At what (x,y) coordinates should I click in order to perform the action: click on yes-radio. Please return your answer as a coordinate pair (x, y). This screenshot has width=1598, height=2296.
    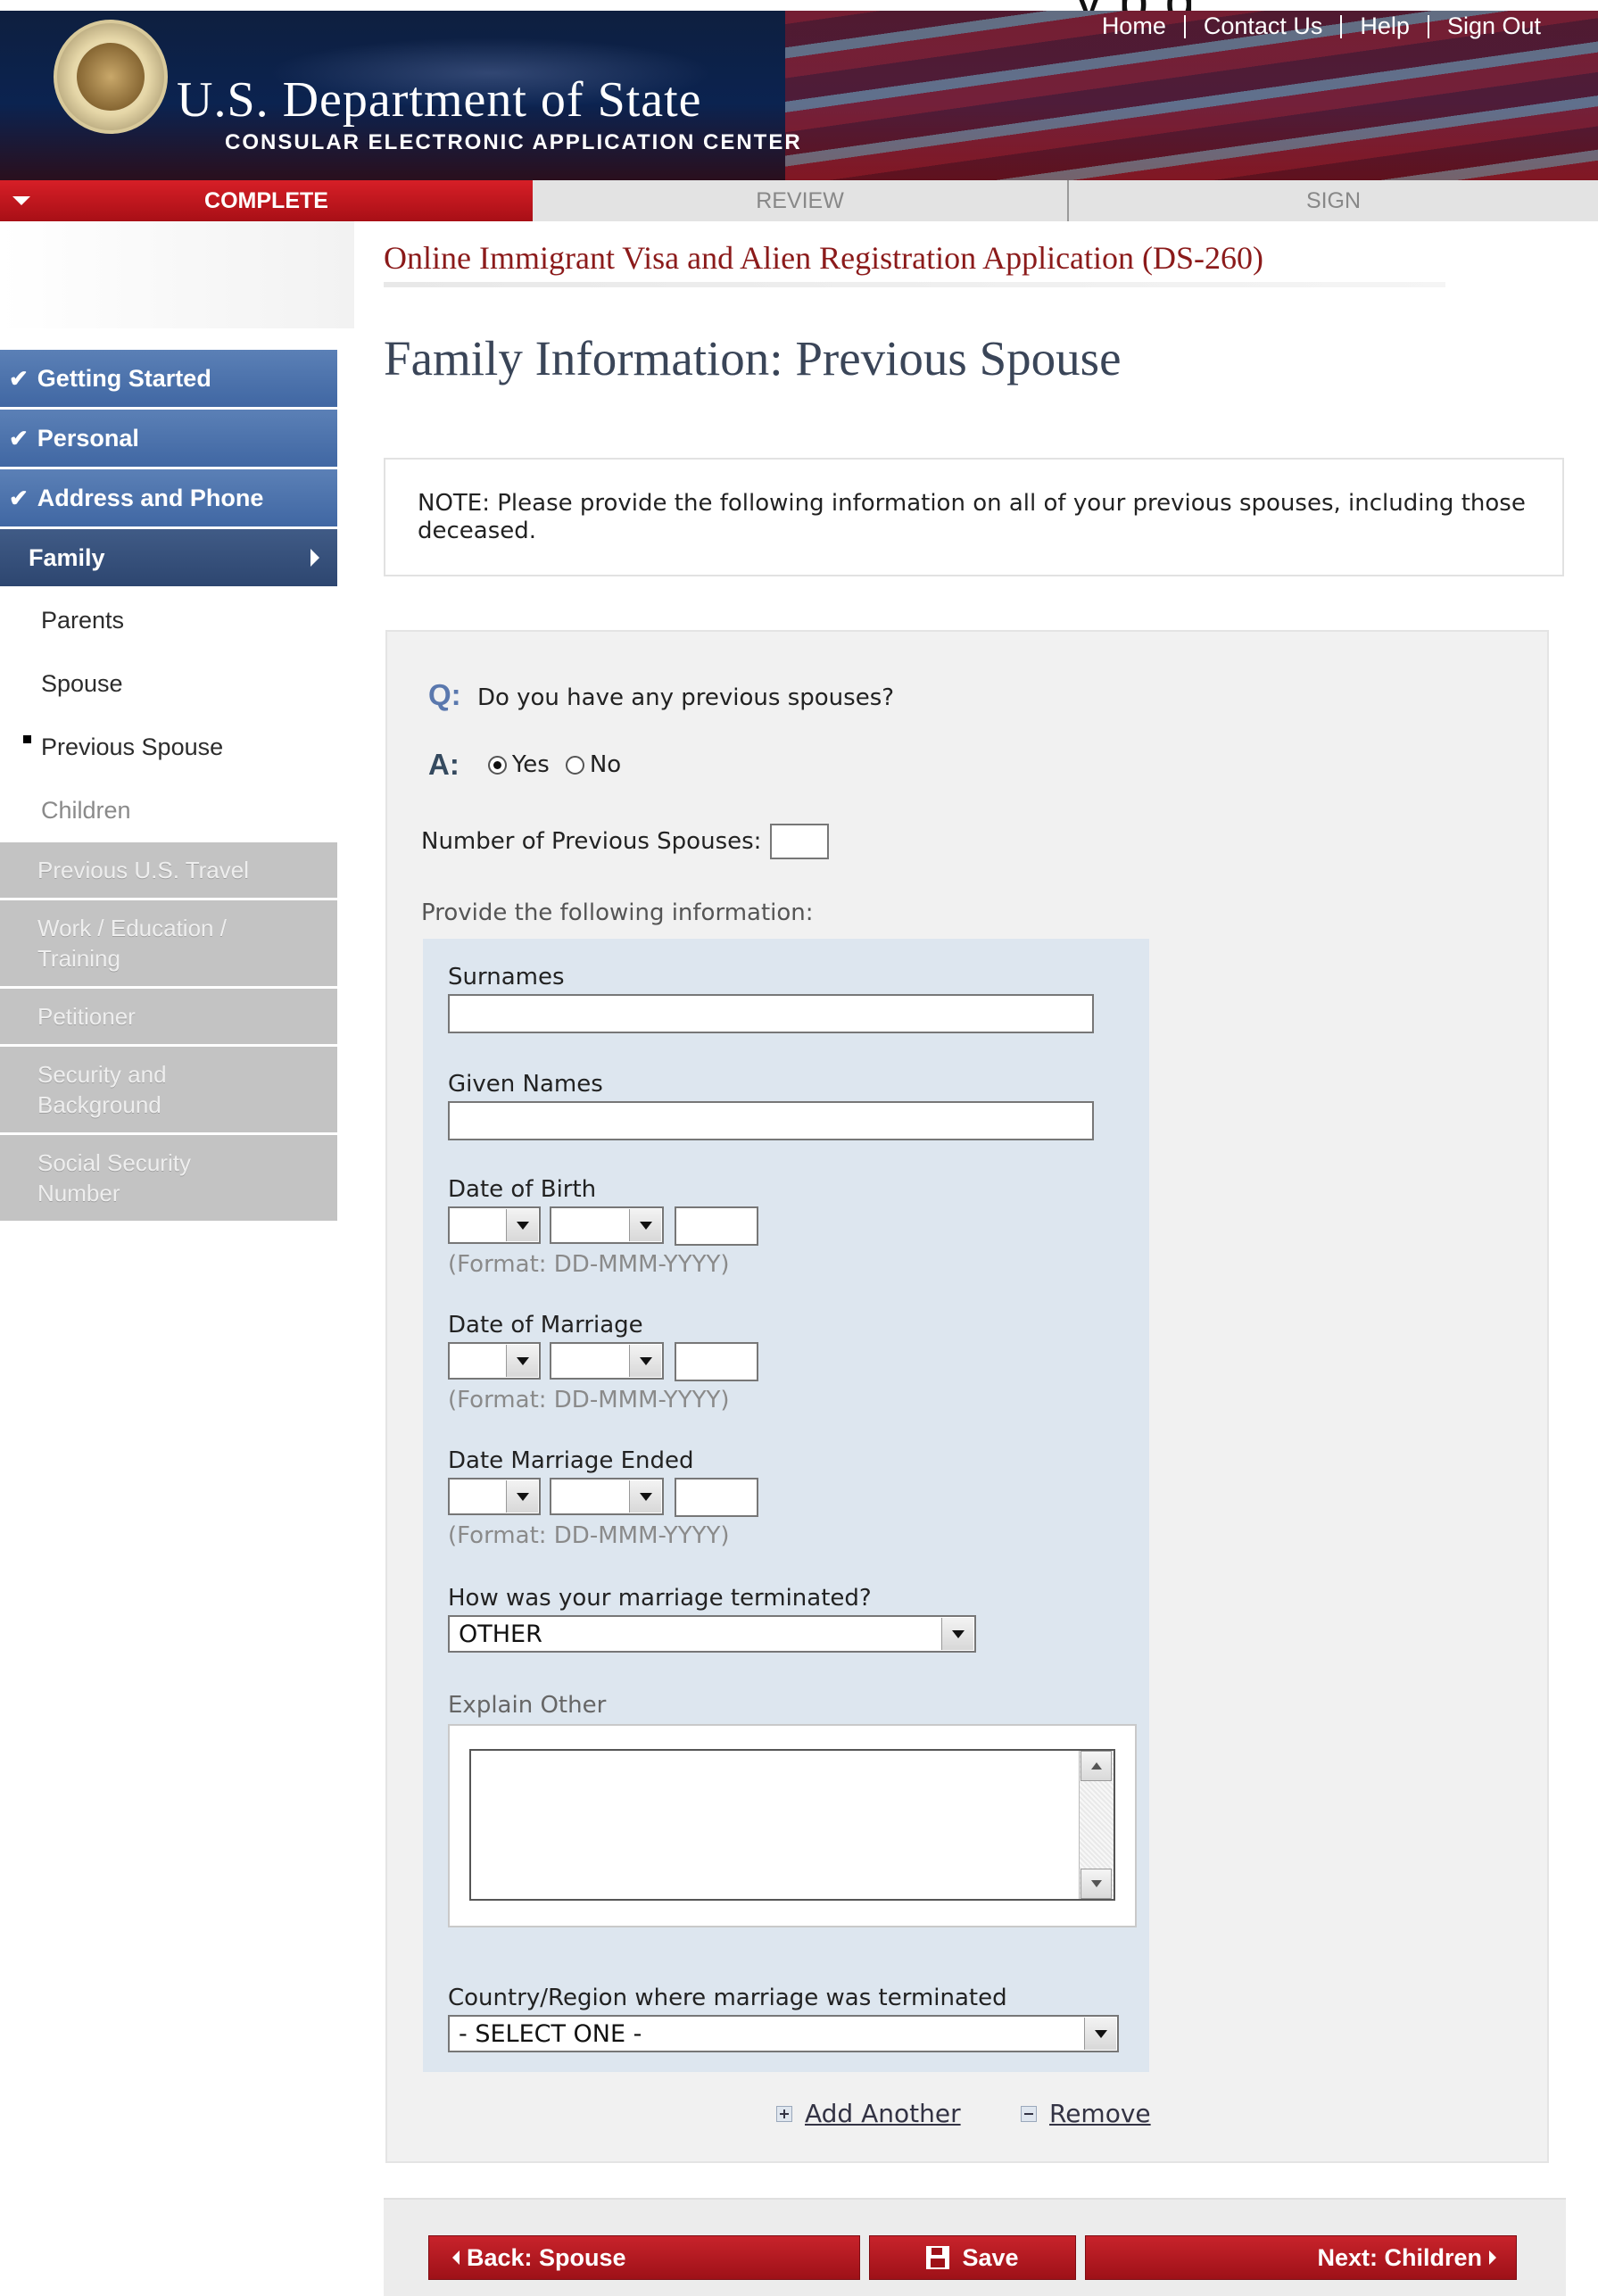
    Looking at the image, I should click on (497, 765).